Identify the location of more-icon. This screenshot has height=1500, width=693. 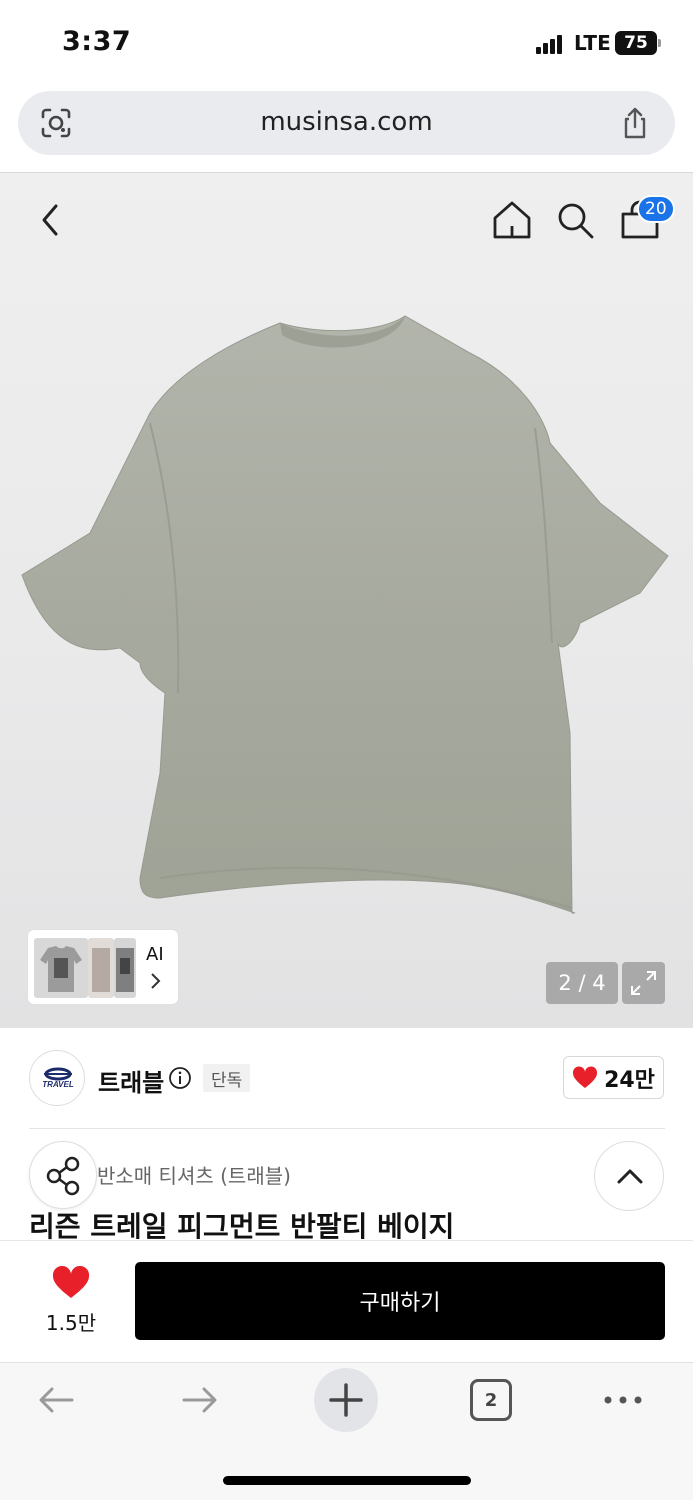
(623, 1400).